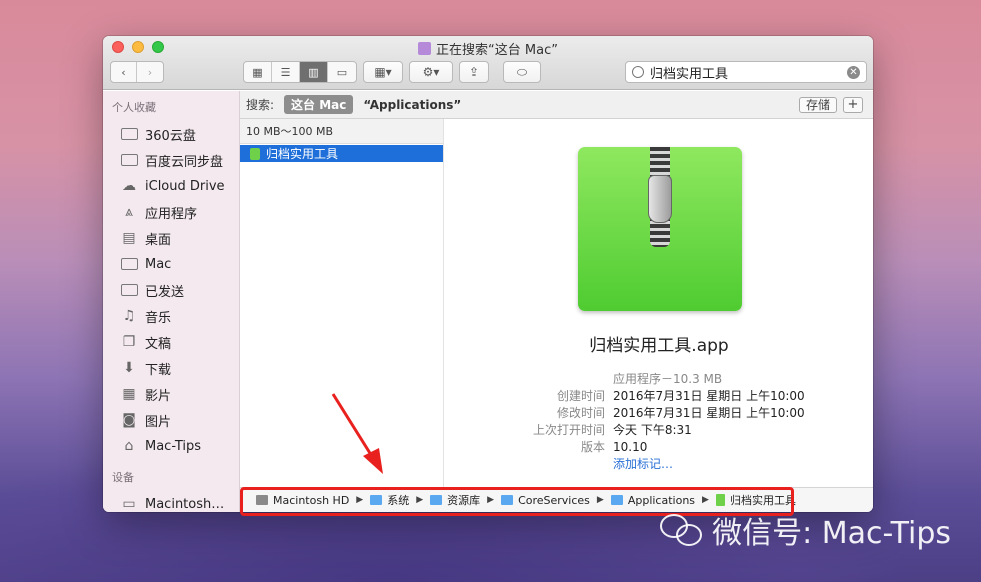 The image size is (981, 582). Describe the element at coordinates (831, 533) in the screenshot. I see `watermark-text: 微信号: Mac-Tips` at that location.